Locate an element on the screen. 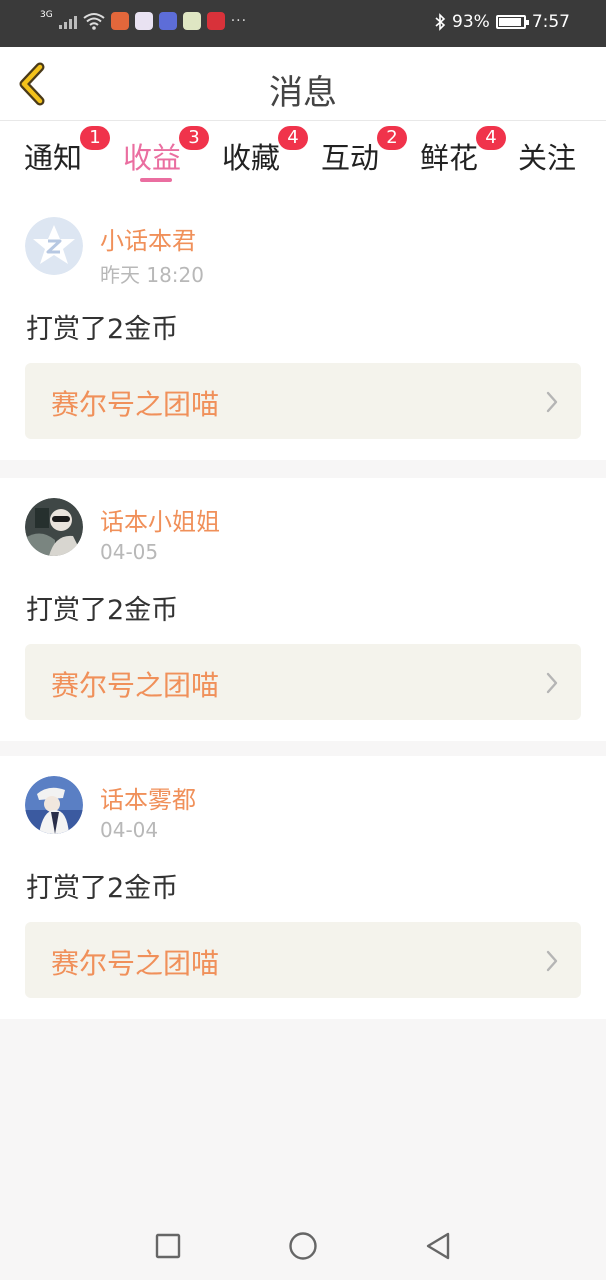 The image size is (606, 1280). system-nav-bar is located at coordinates (303, 1246).